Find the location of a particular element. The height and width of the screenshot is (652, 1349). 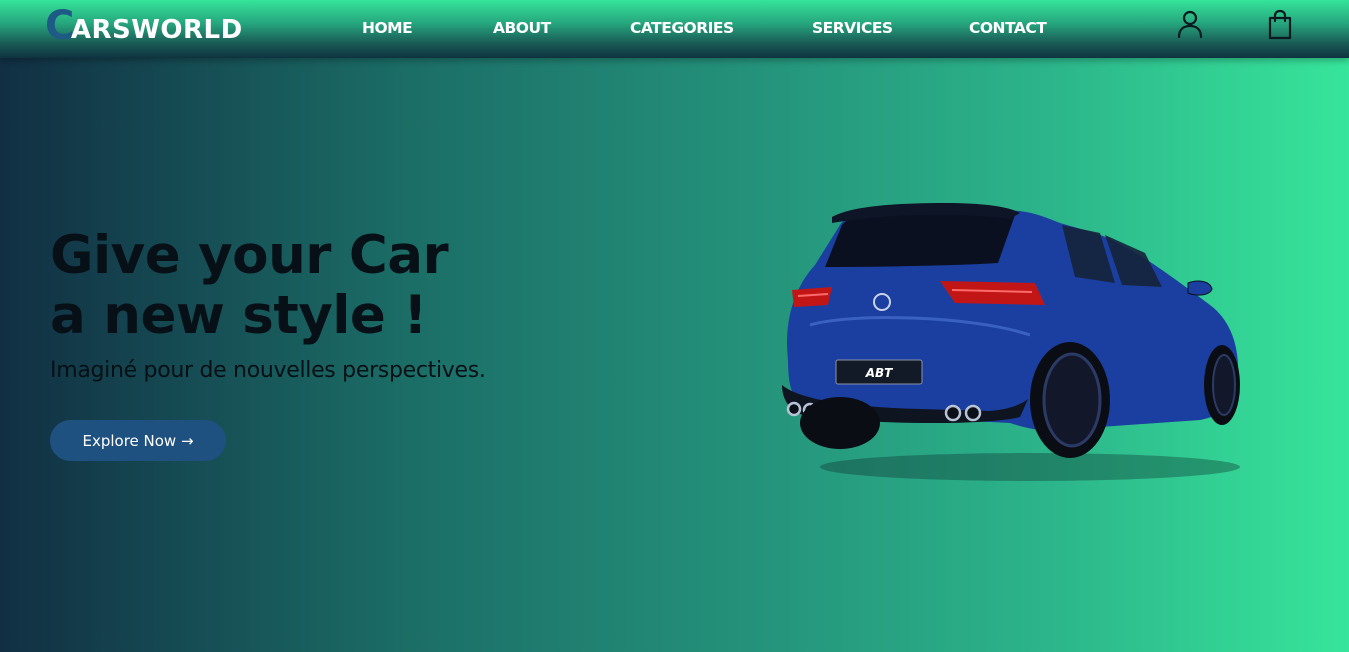

brand-logo-text: ARSWORLD is located at coordinates (156, 30).